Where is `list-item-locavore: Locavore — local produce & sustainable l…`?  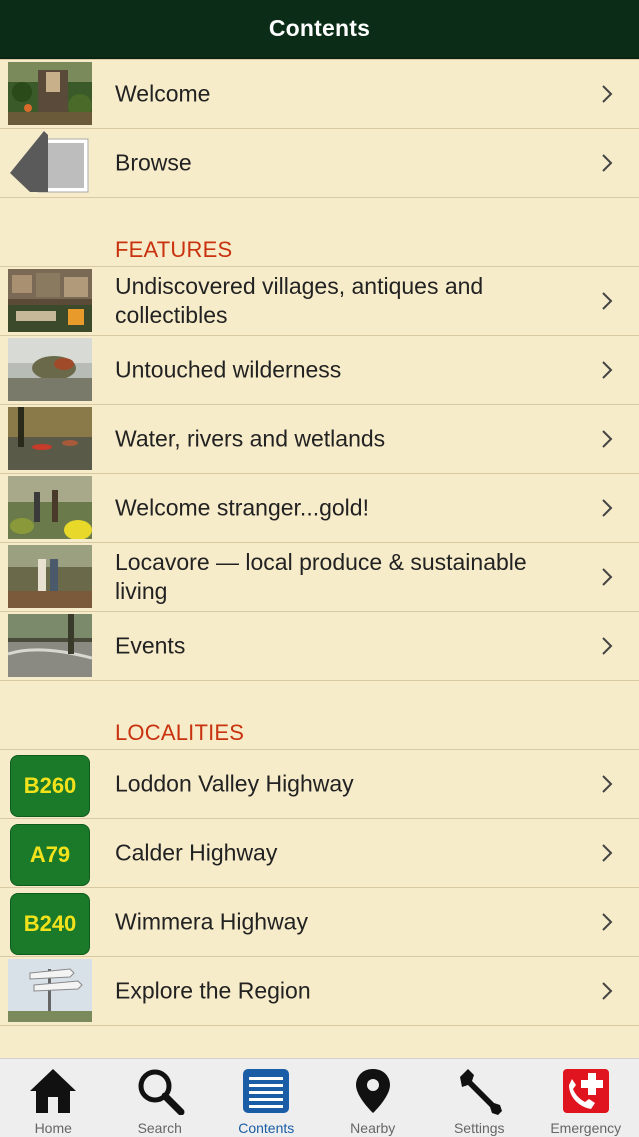 list-item-locavore: Locavore — local produce & sustainable l… is located at coordinates (319, 577).